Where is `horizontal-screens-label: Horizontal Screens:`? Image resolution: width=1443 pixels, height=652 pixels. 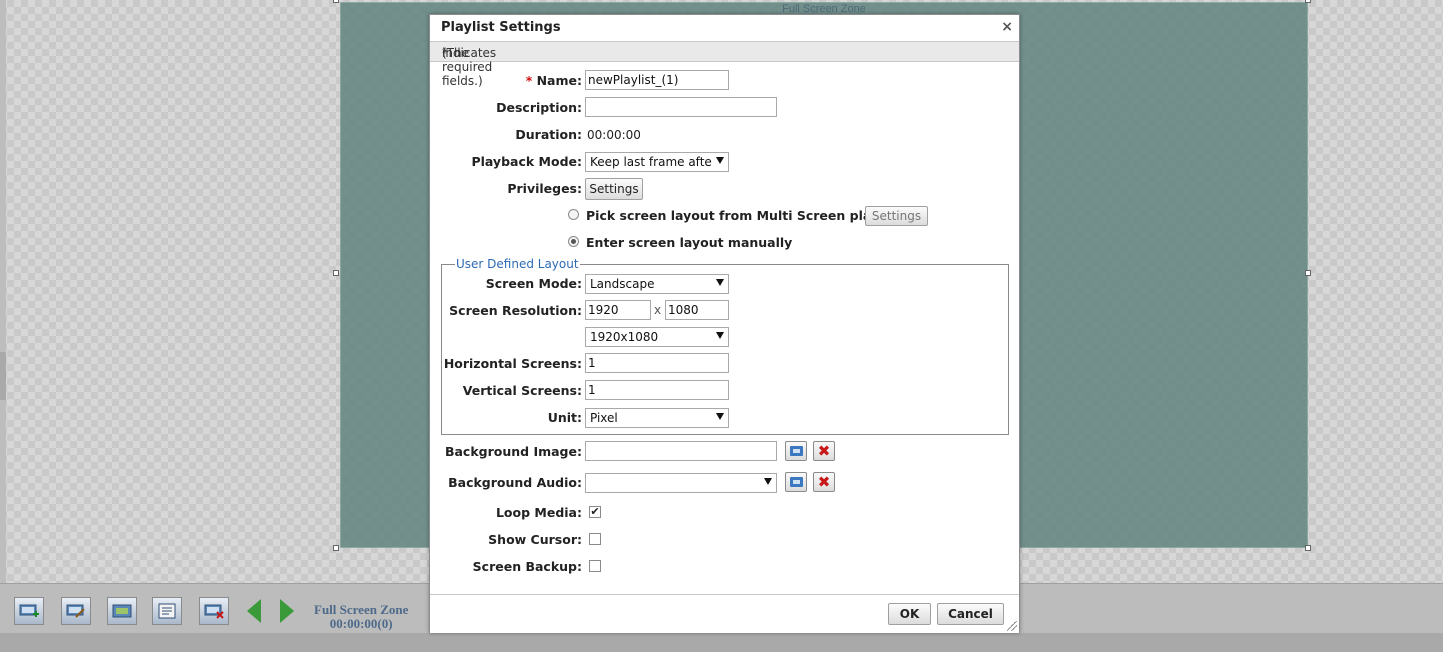 horizontal-screens-label: Horizontal Screens: is located at coordinates (512, 363).